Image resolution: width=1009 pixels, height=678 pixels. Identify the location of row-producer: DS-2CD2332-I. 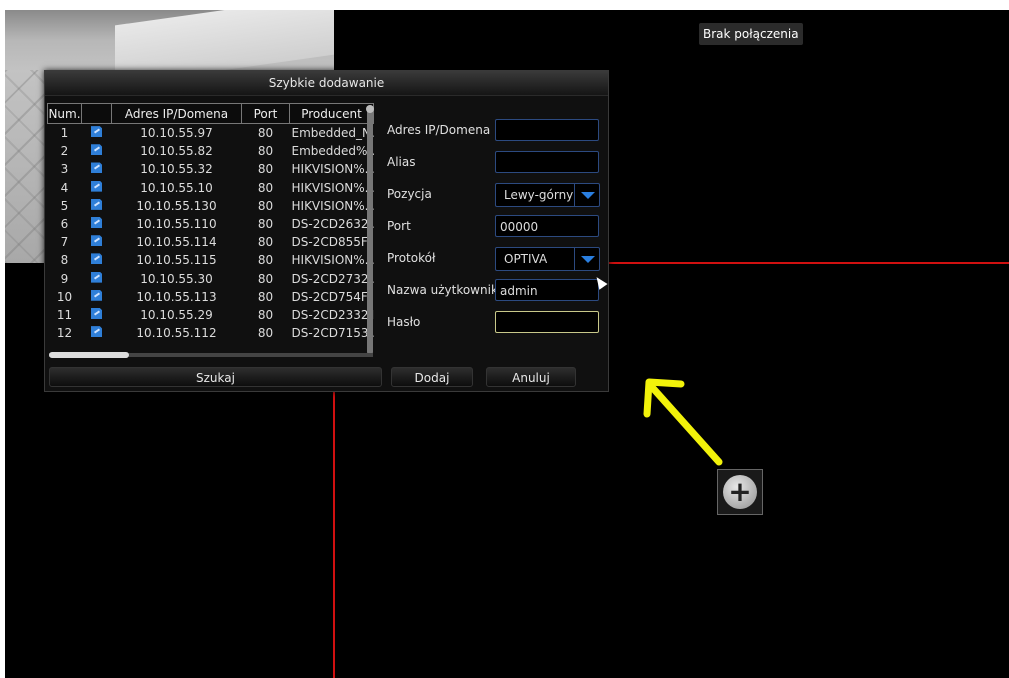
(332, 314).